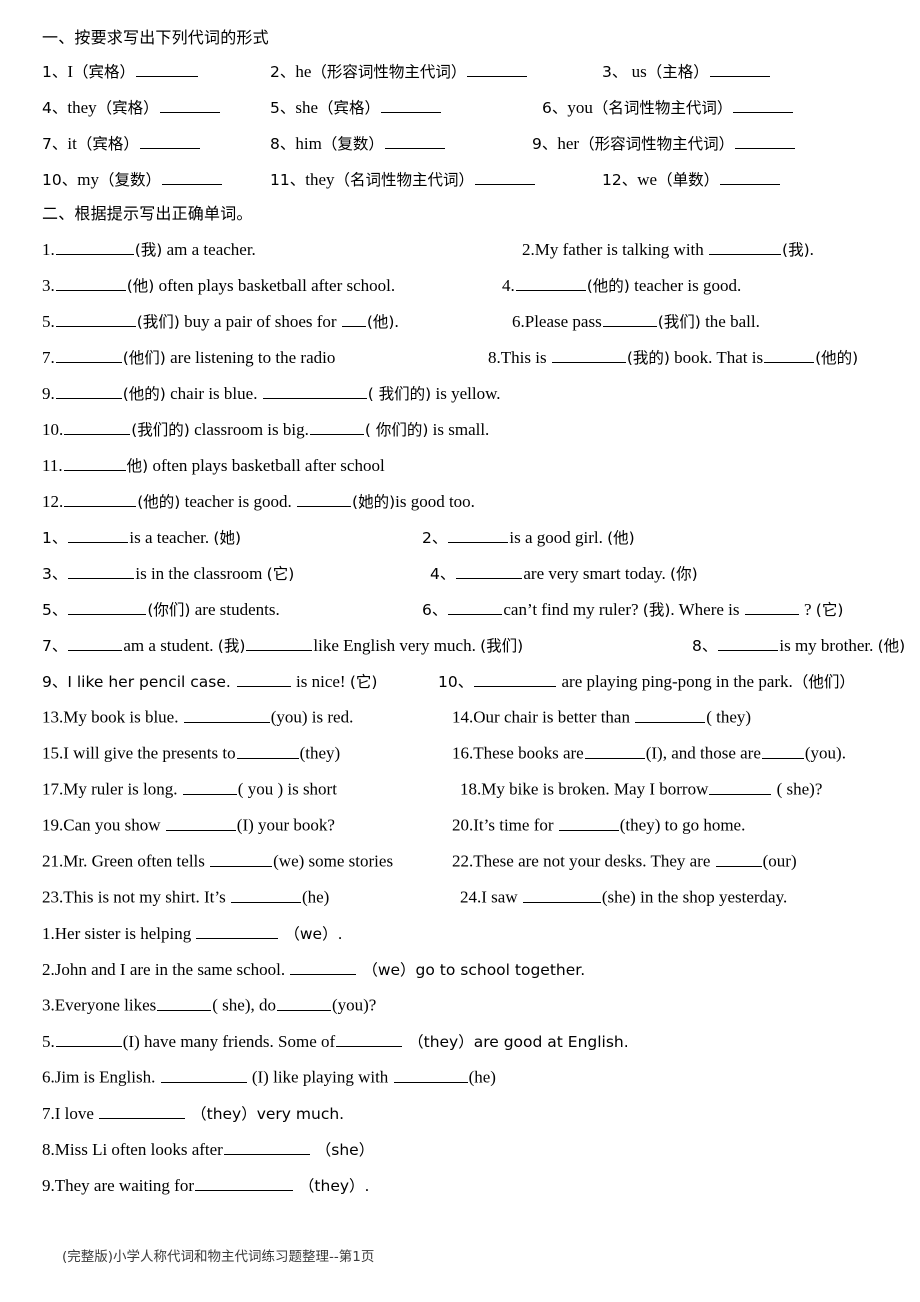  I want to click on item-text: 2.My father is talking with, so click(615, 249).